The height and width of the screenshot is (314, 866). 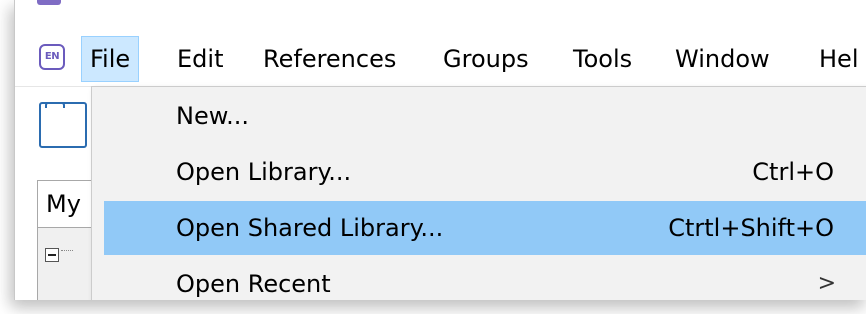 What do you see at coordinates (52, 255) in the screenshot?
I see `collapse-minus-icon` at bounding box center [52, 255].